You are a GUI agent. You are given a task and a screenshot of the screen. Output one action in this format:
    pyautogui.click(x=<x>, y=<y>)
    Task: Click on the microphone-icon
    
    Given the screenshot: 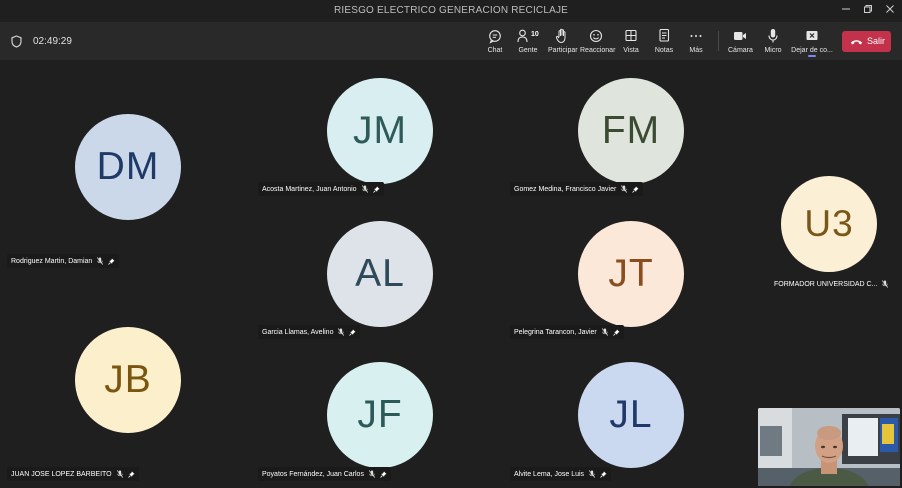 What is the action you would take?
    pyautogui.click(x=773, y=36)
    